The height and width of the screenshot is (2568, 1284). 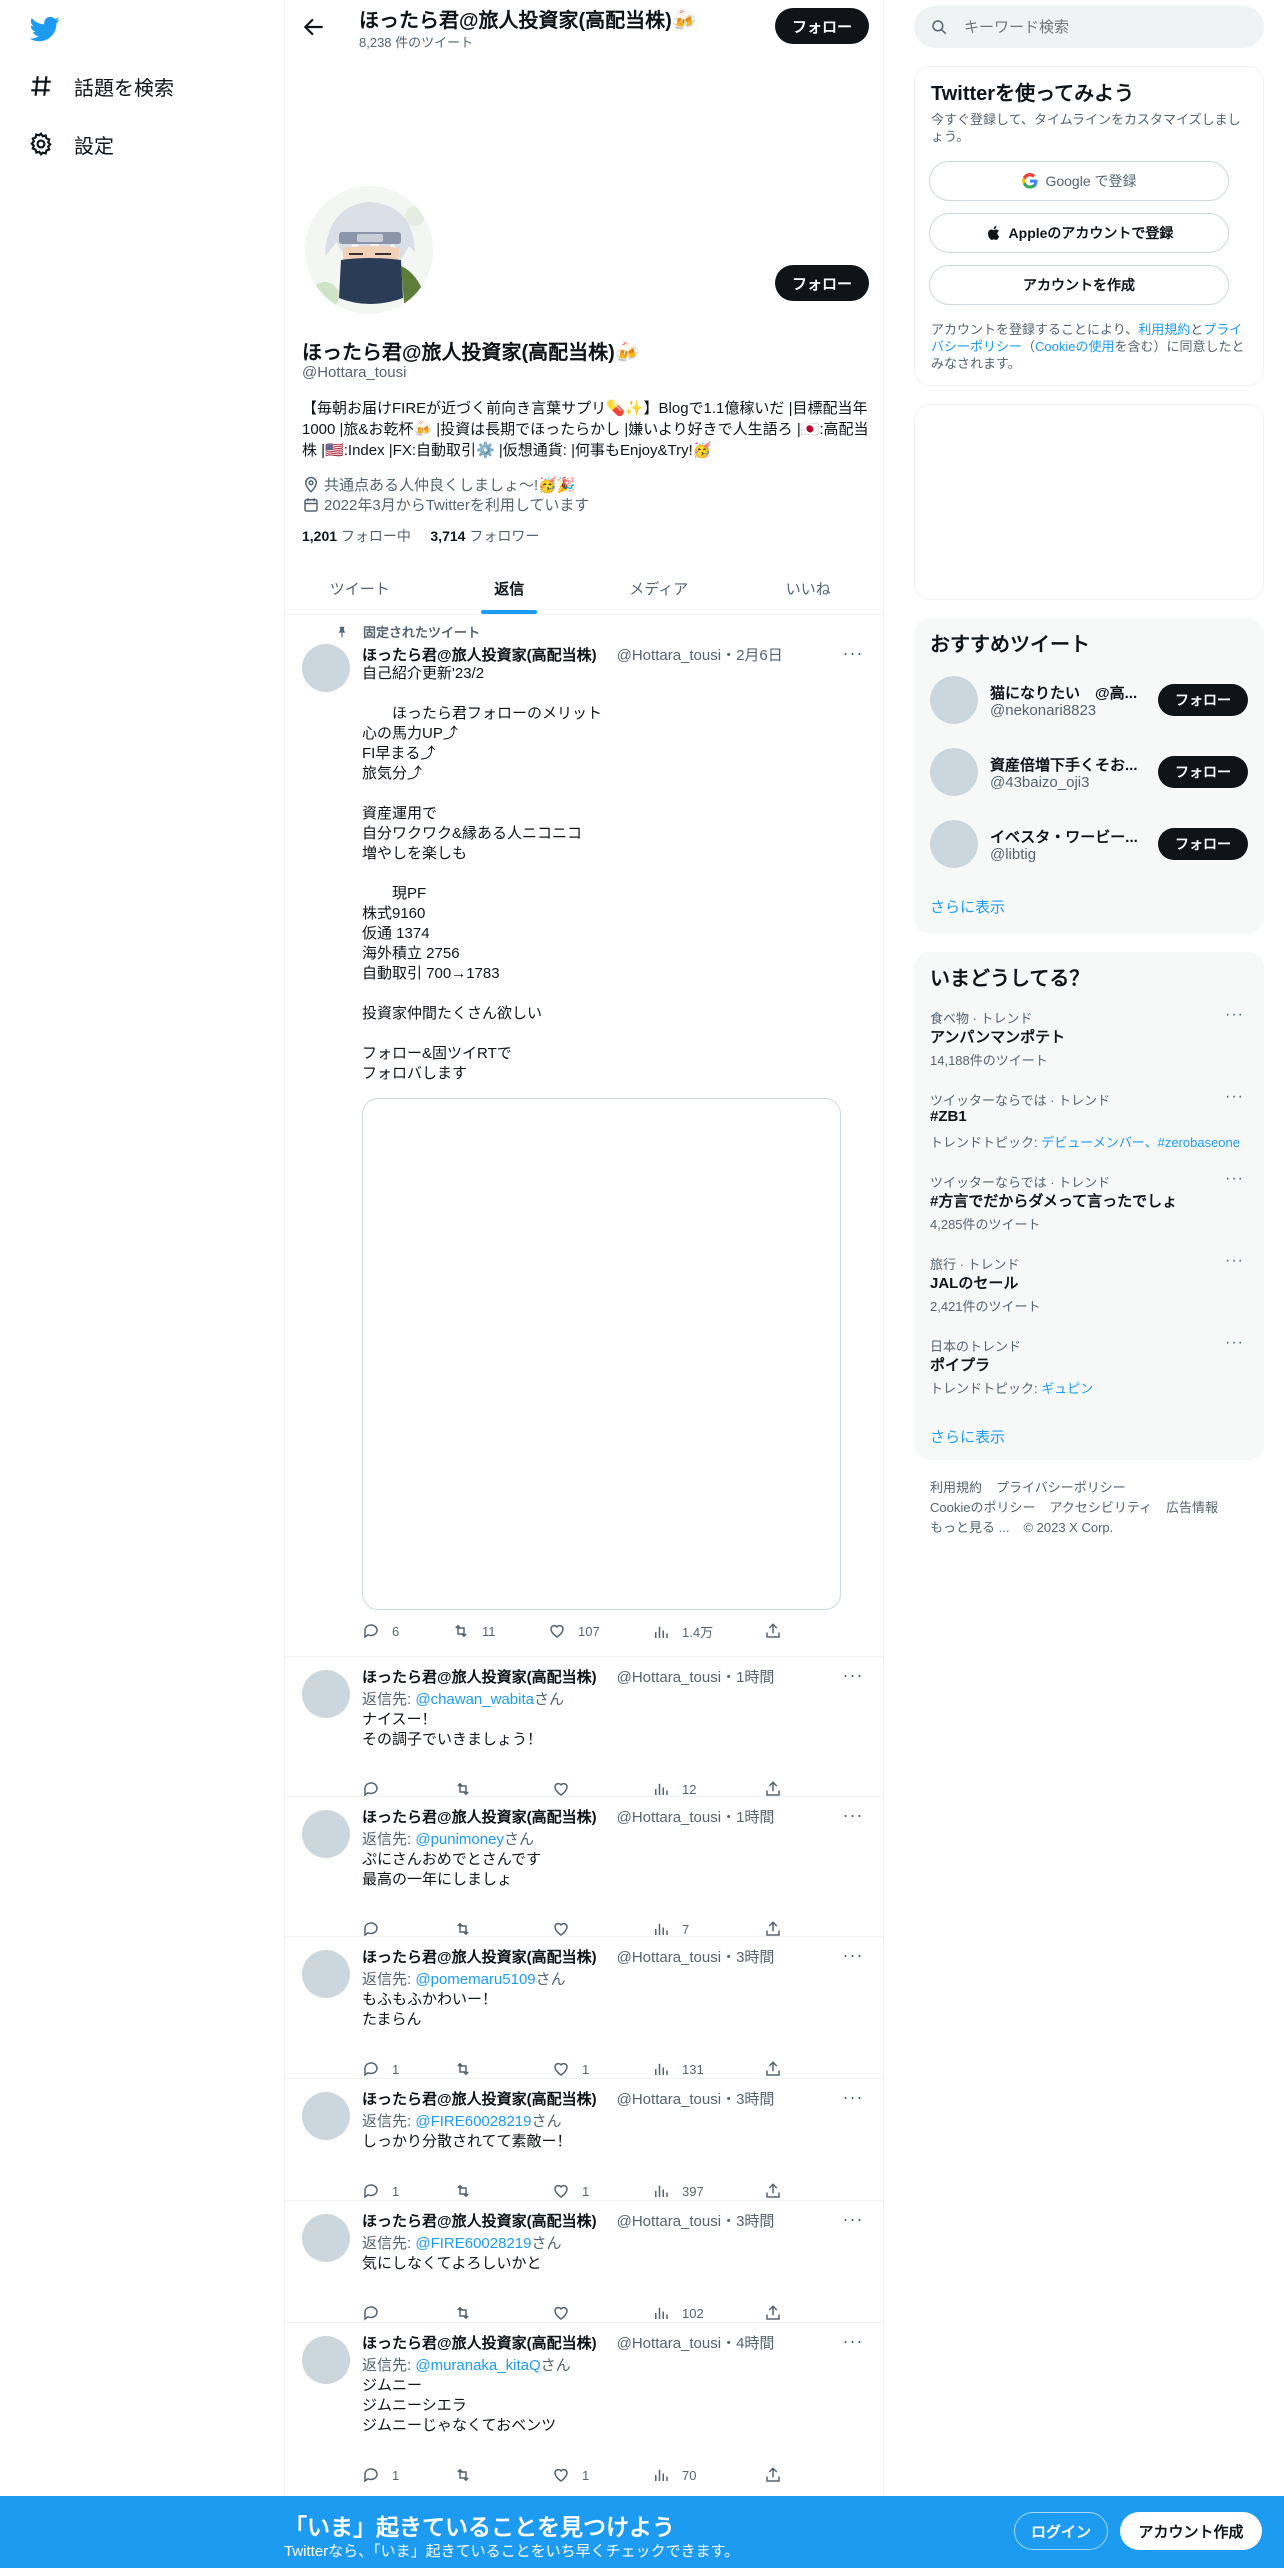 I want to click on views-action: 70, so click(x=674, y=2475).